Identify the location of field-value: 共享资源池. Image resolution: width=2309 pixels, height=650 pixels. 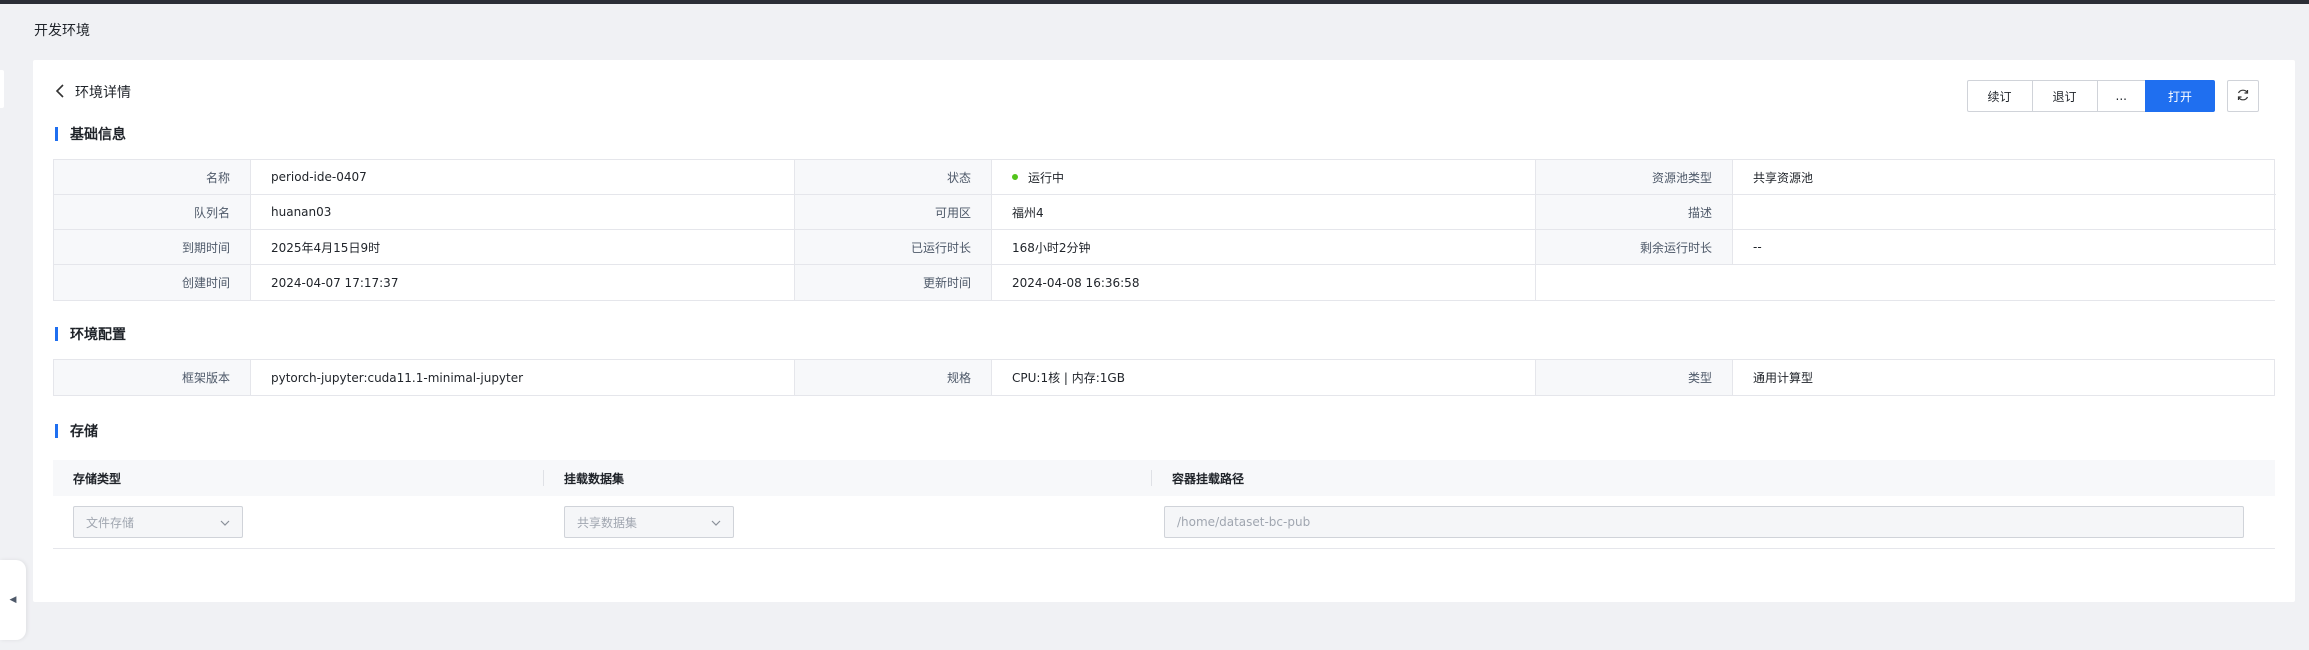
(2004, 177).